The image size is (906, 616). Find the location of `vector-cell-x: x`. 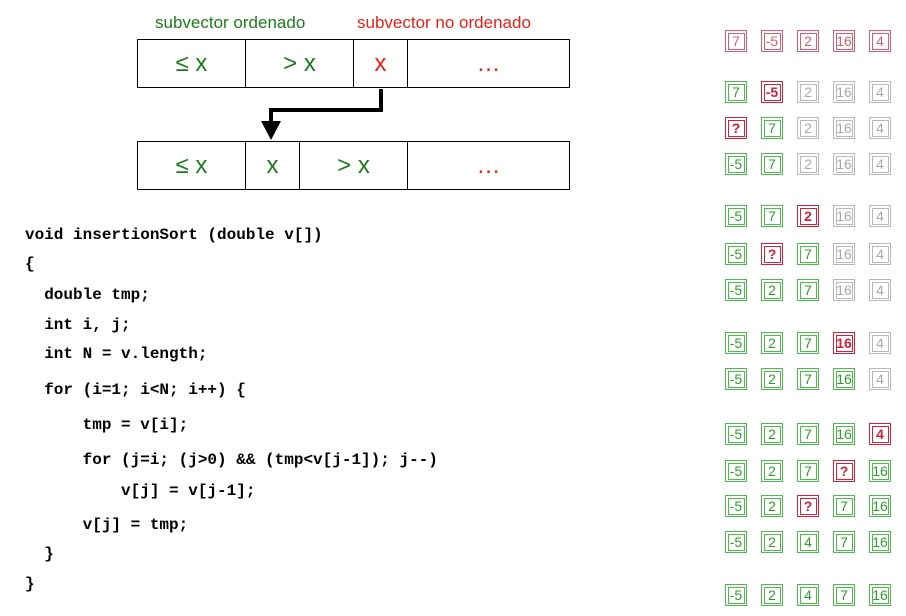

vector-cell-x: x is located at coordinates (273, 165).